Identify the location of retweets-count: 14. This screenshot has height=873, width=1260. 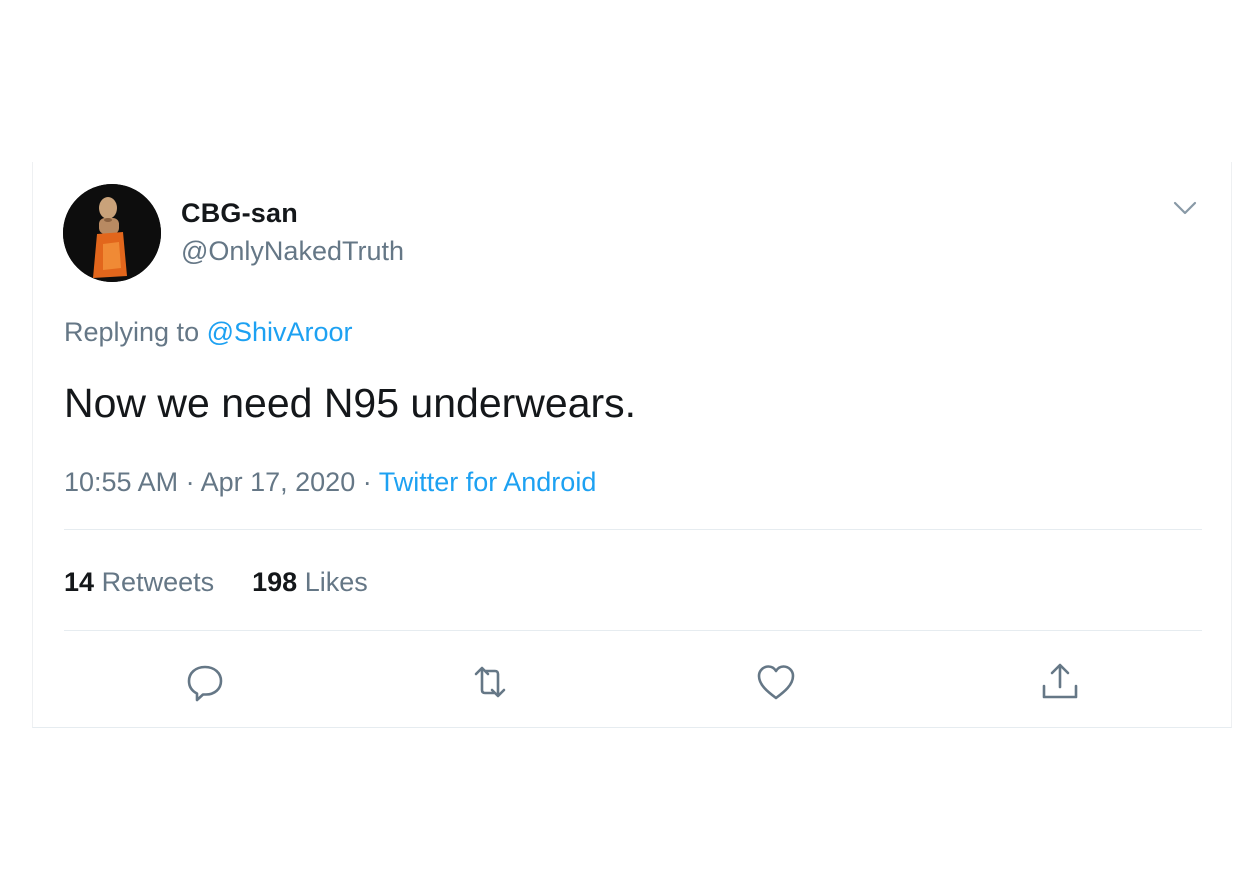
(79, 582).